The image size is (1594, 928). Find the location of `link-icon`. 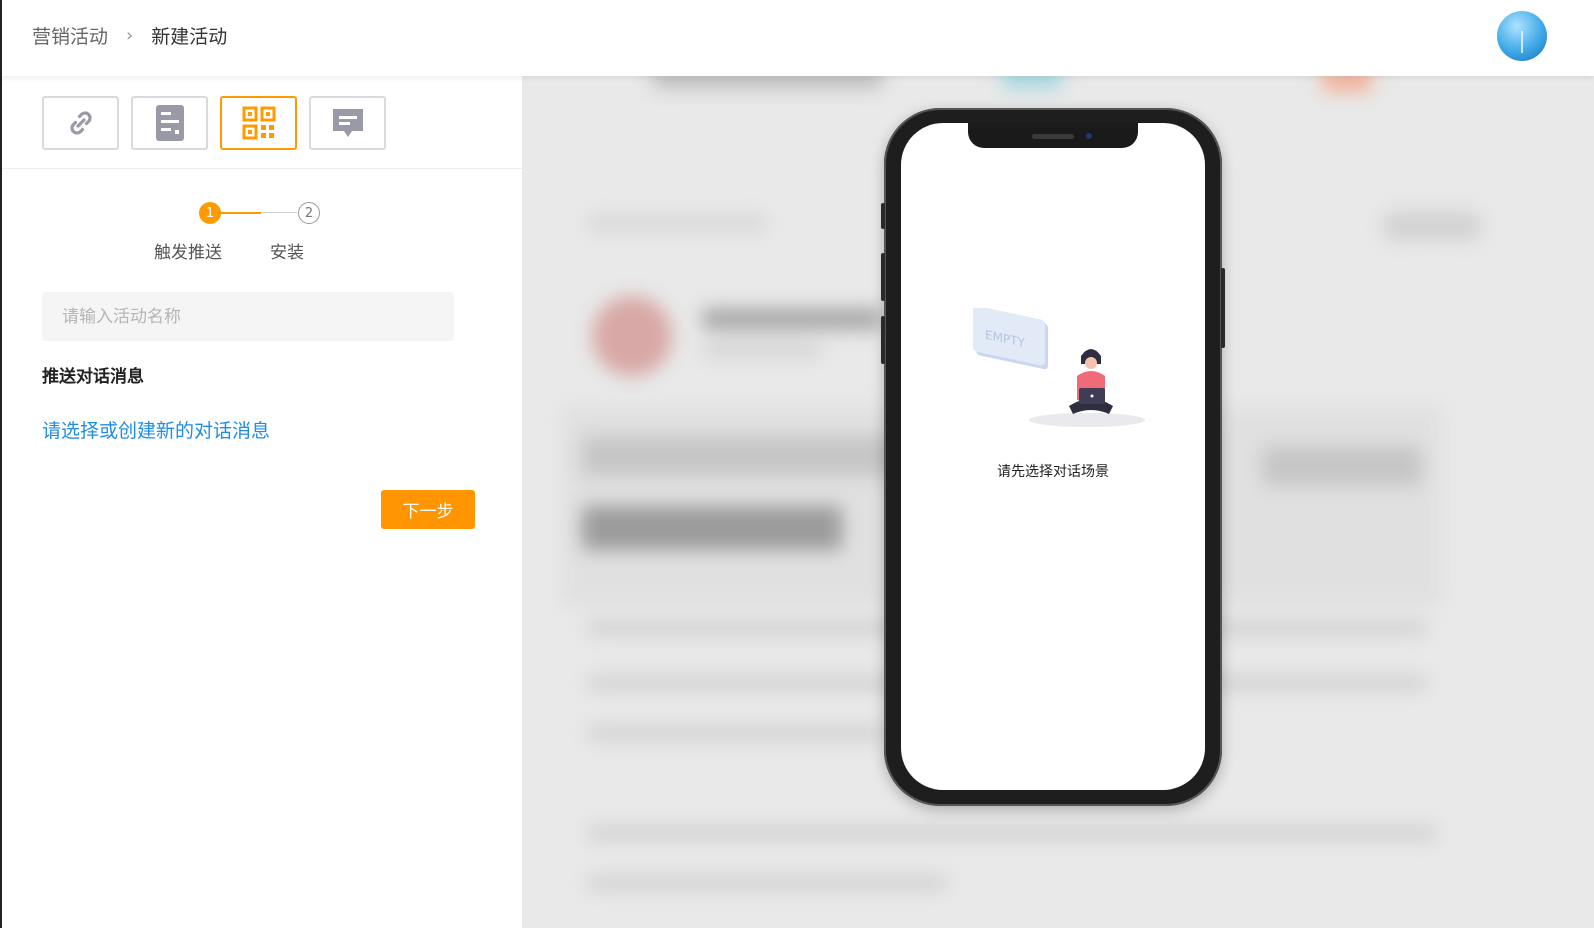

link-icon is located at coordinates (80, 123).